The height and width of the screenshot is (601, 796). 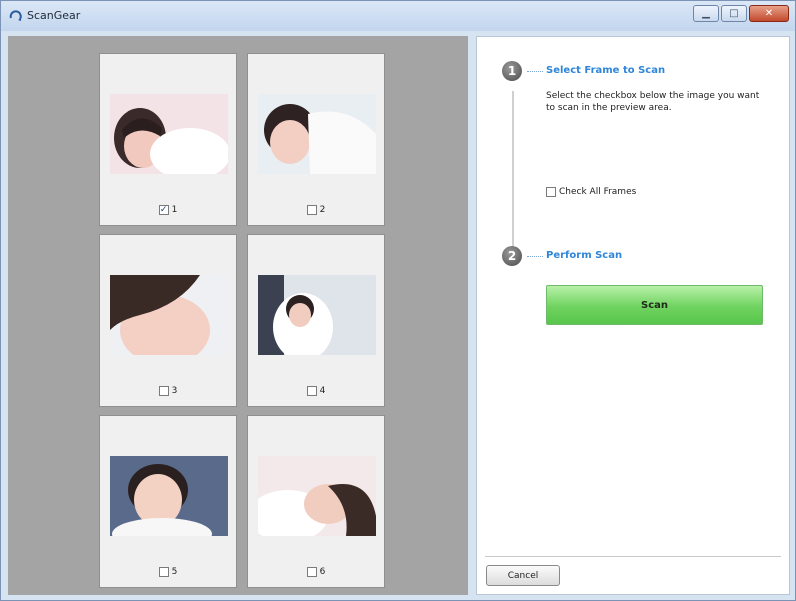 What do you see at coordinates (535, 72) in the screenshot?
I see `step-1-dots` at bounding box center [535, 72].